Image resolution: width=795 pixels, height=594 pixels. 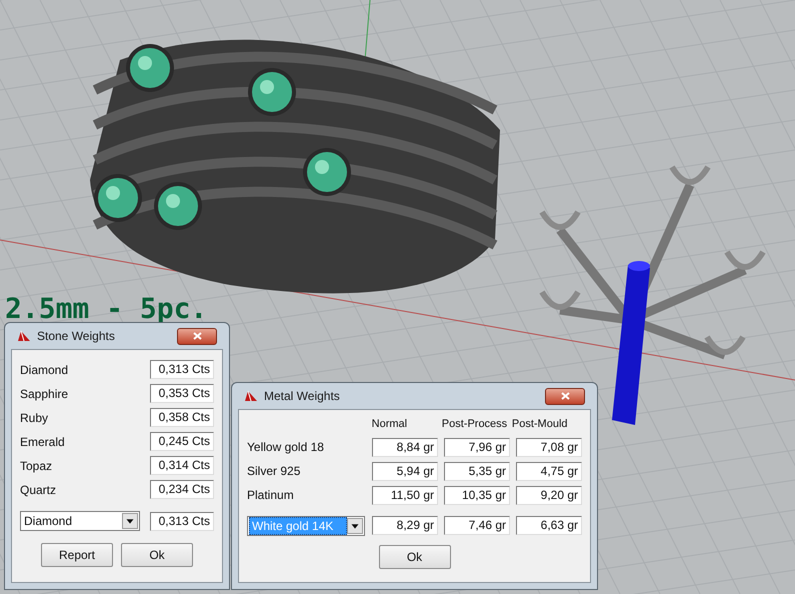 What do you see at coordinates (182, 489) in the screenshot?
I see `weight-field: 0,234 Cts` at bounding box center [182, 489].